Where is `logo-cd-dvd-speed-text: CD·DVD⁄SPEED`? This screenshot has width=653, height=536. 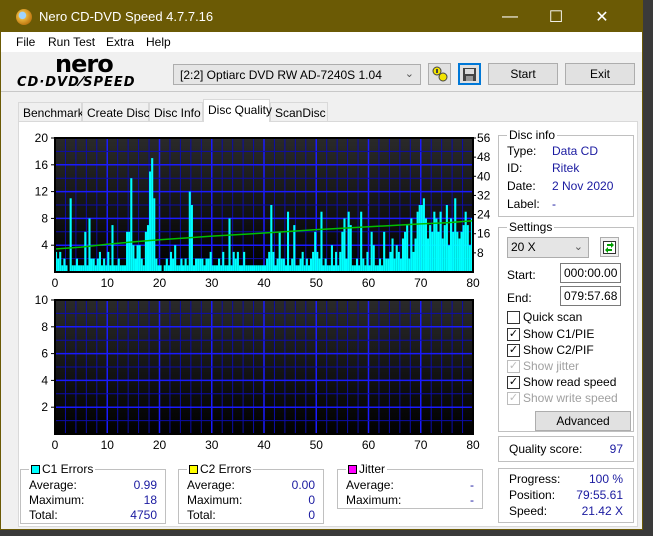 logo-cd-dvd-speed-text: CD·DVD⁄SPEED is located at coordinates (76, 82).